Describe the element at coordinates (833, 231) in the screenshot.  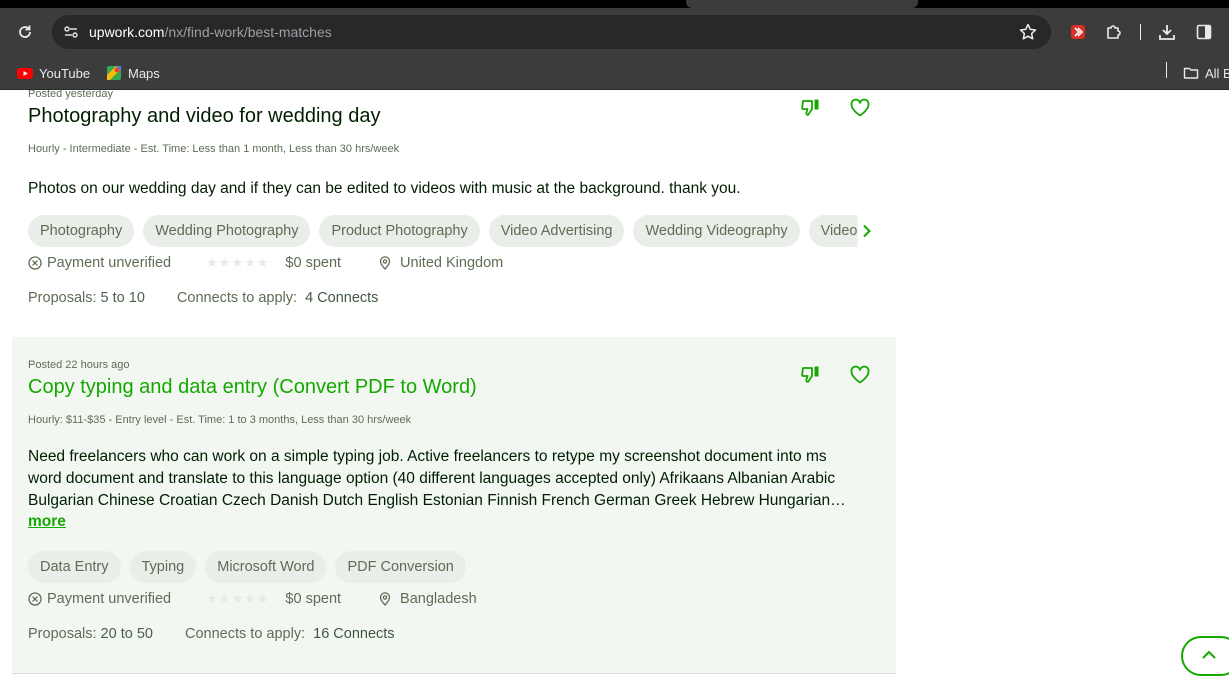
I see `skill-tag: Videography` at that location.